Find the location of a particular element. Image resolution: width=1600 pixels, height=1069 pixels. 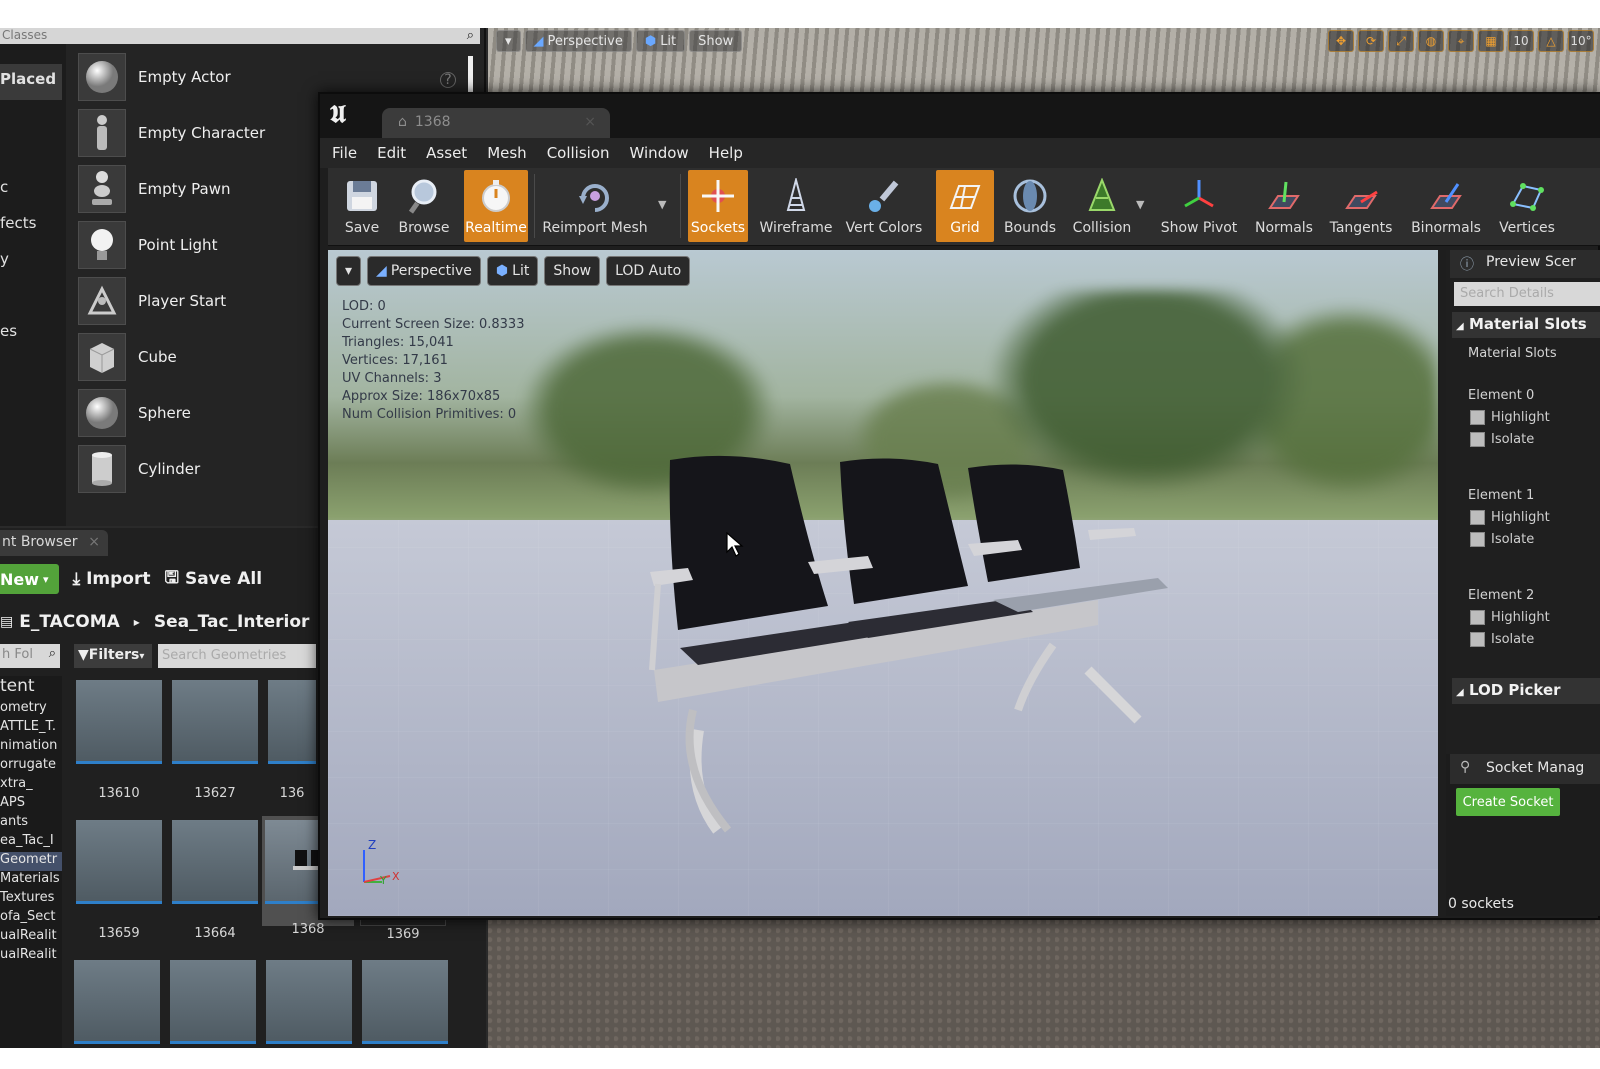

editor-titlebar: 𝖀 ⌂ 1368 × is located at coordinates (960, 116).